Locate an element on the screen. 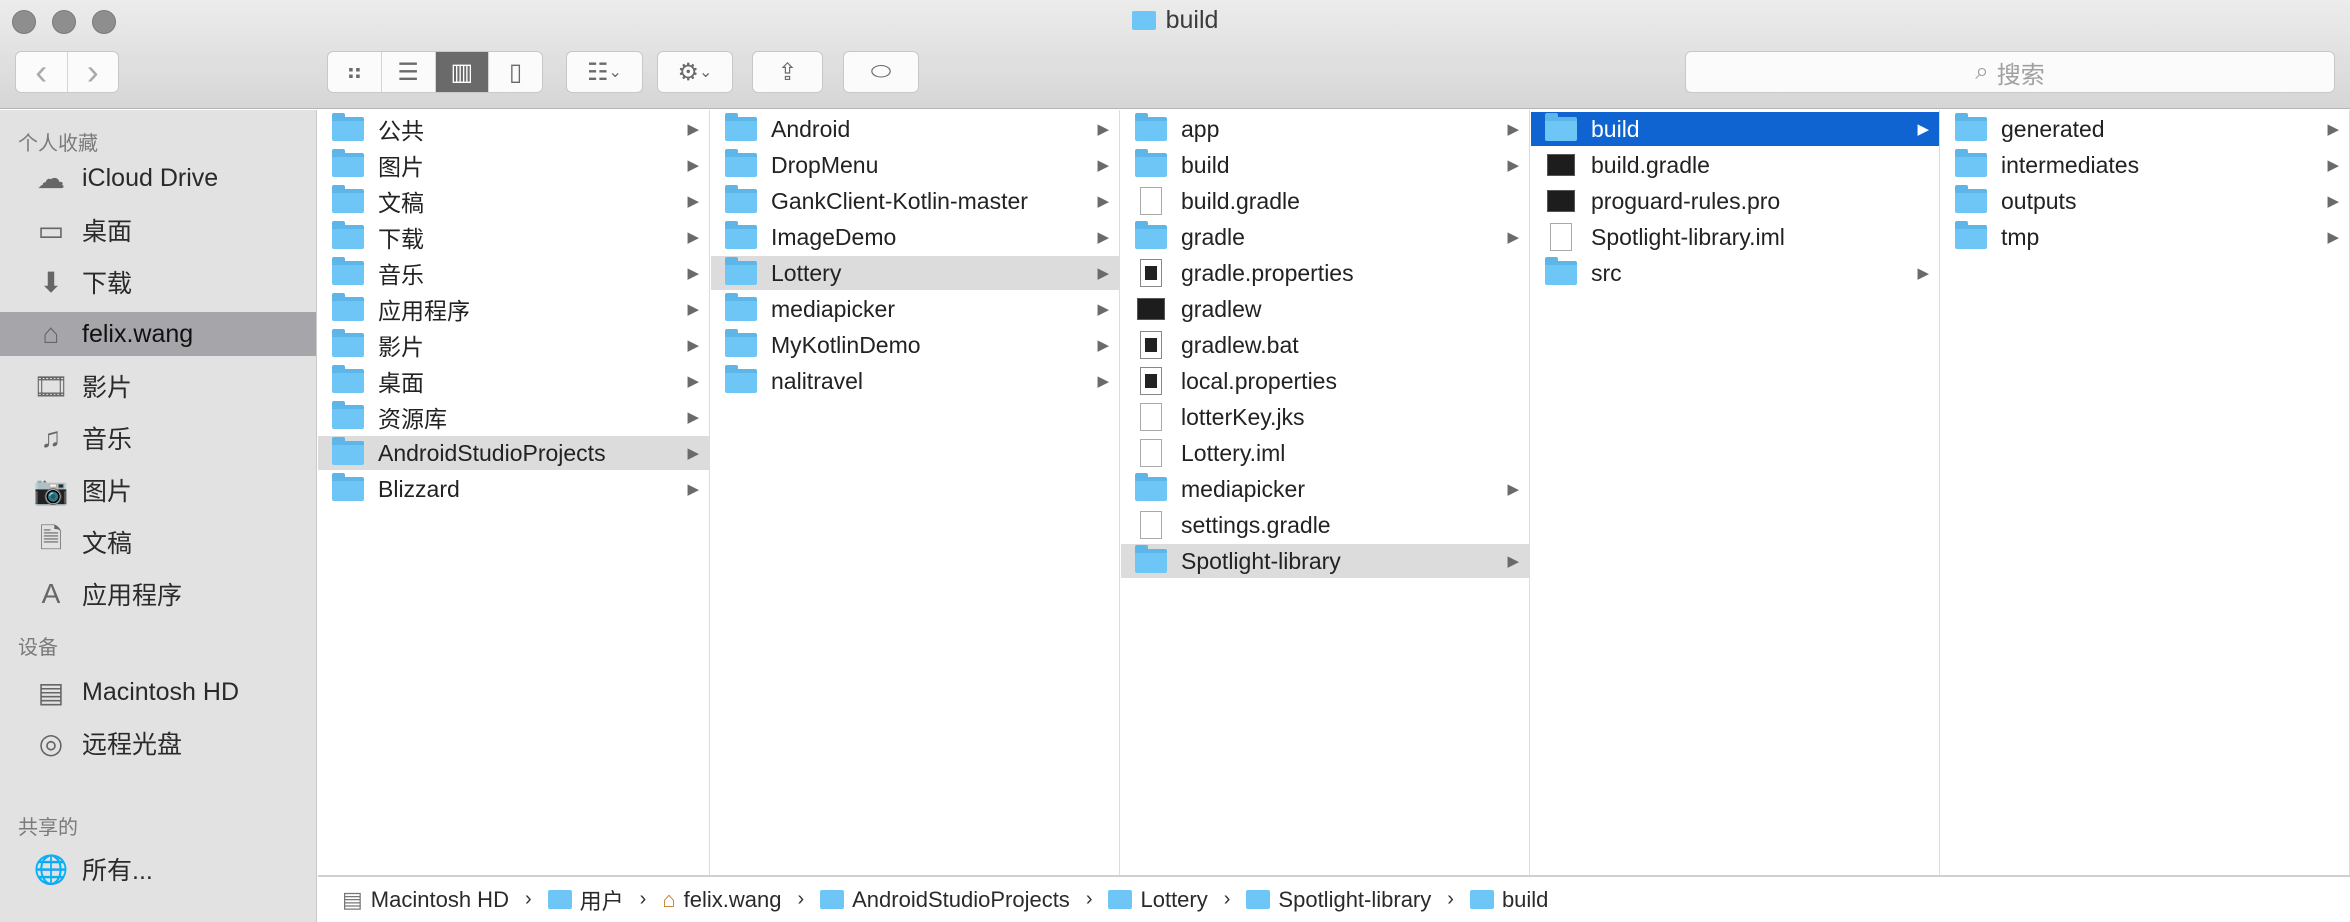 The width and height of the screenshot is (2350, 922). sidebar-item-label: felix.wang is located at coordinates (138, 333).